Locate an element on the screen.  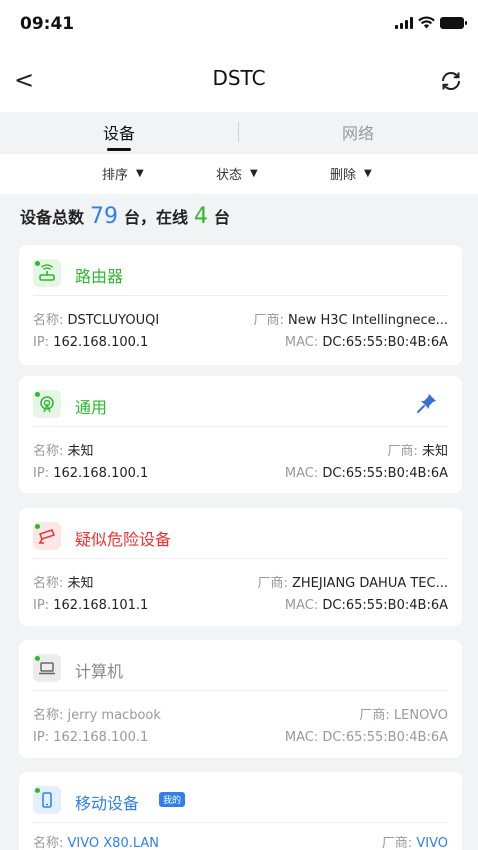
filter-bar: 排序 ▼ 状态 ▼ 删除 ▼ is located at coordinates (239, 174).